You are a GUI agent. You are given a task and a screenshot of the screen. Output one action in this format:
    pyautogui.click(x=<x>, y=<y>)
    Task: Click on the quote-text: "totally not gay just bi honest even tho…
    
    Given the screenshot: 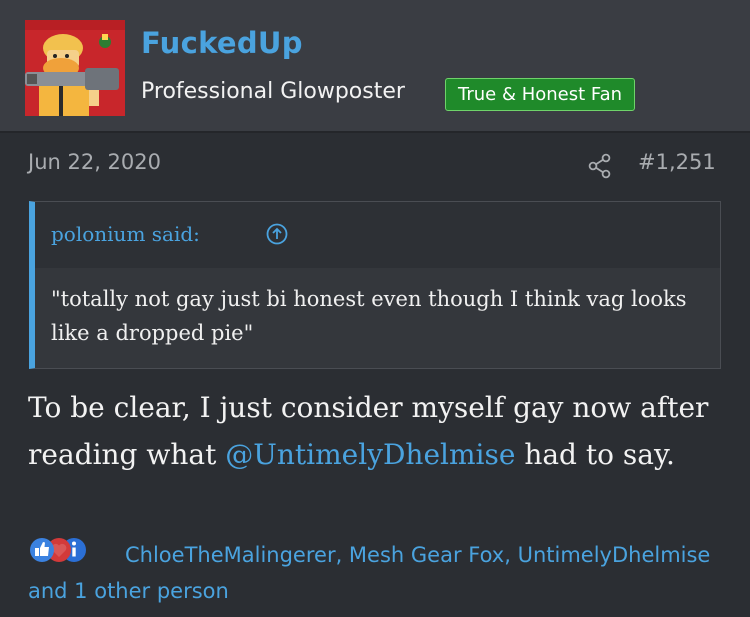 What is the action you would take?
    pyautogui.click(x=369, y=316)
    